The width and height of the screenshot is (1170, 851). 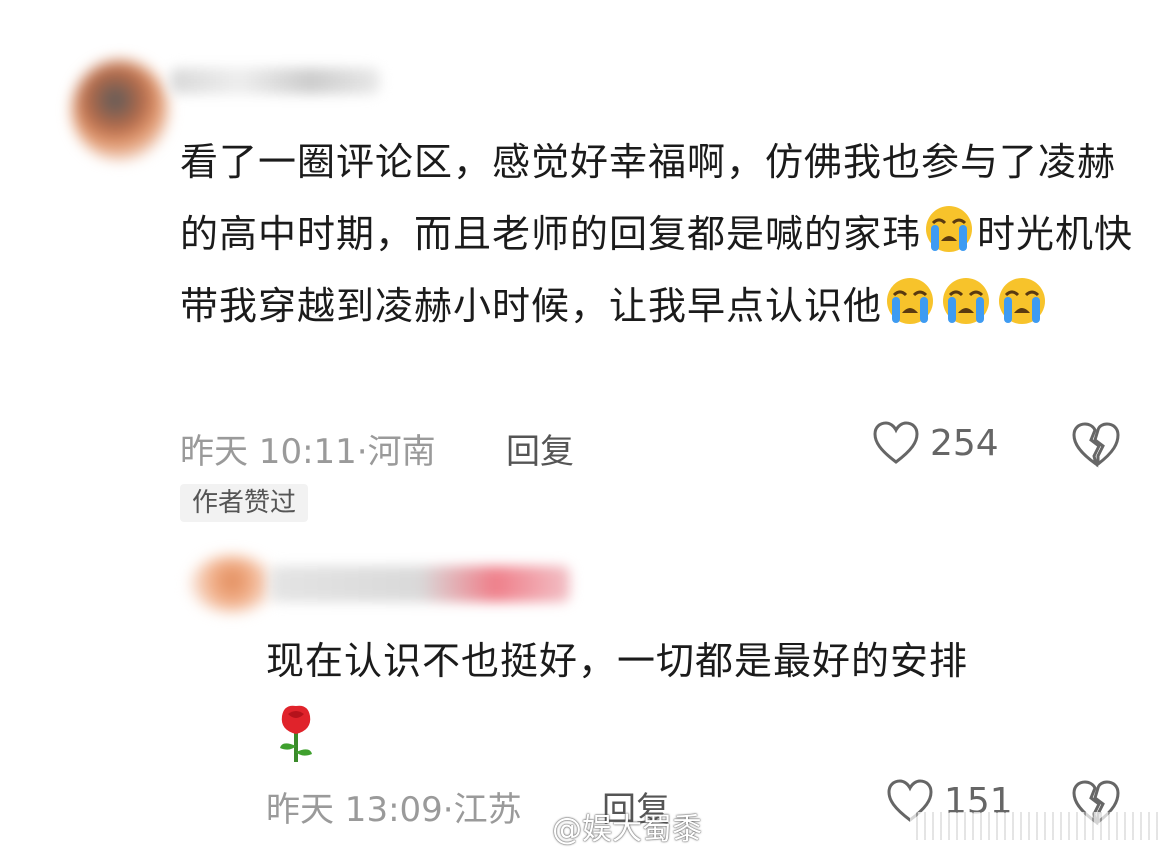 What do you see at coordinates (296, 733) in the screenshot?
I see `rose-emoji` at bounding box center [296, 733].